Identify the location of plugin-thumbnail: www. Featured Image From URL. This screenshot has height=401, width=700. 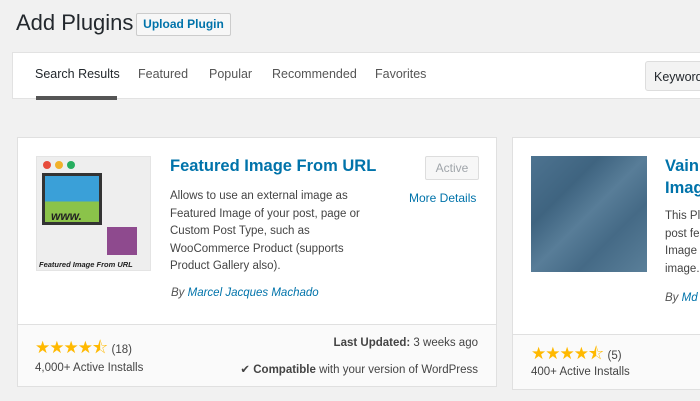
(93, 213).